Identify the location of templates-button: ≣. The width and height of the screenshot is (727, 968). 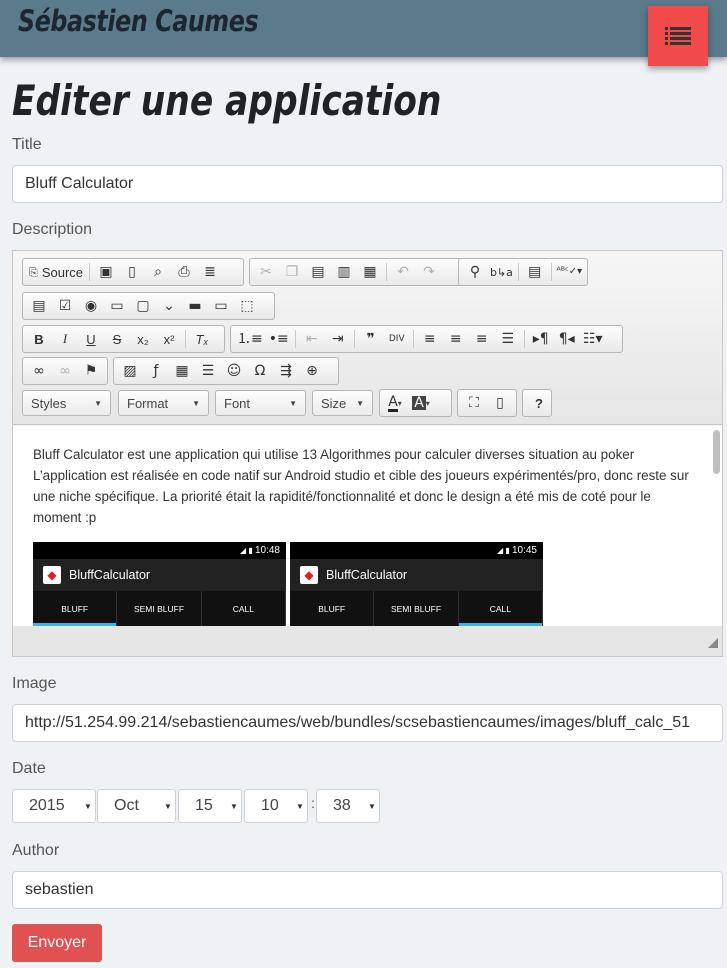
(210, 272).